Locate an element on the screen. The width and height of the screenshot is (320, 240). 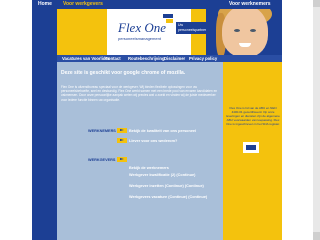
menu-item-disclaimer: Disclaimer is located at coordinates (174, 58).